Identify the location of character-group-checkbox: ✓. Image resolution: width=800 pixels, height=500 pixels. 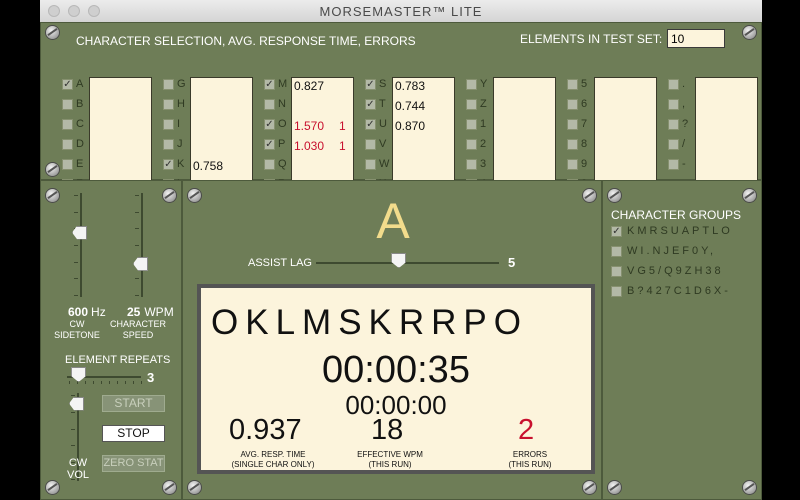
(616, 231).